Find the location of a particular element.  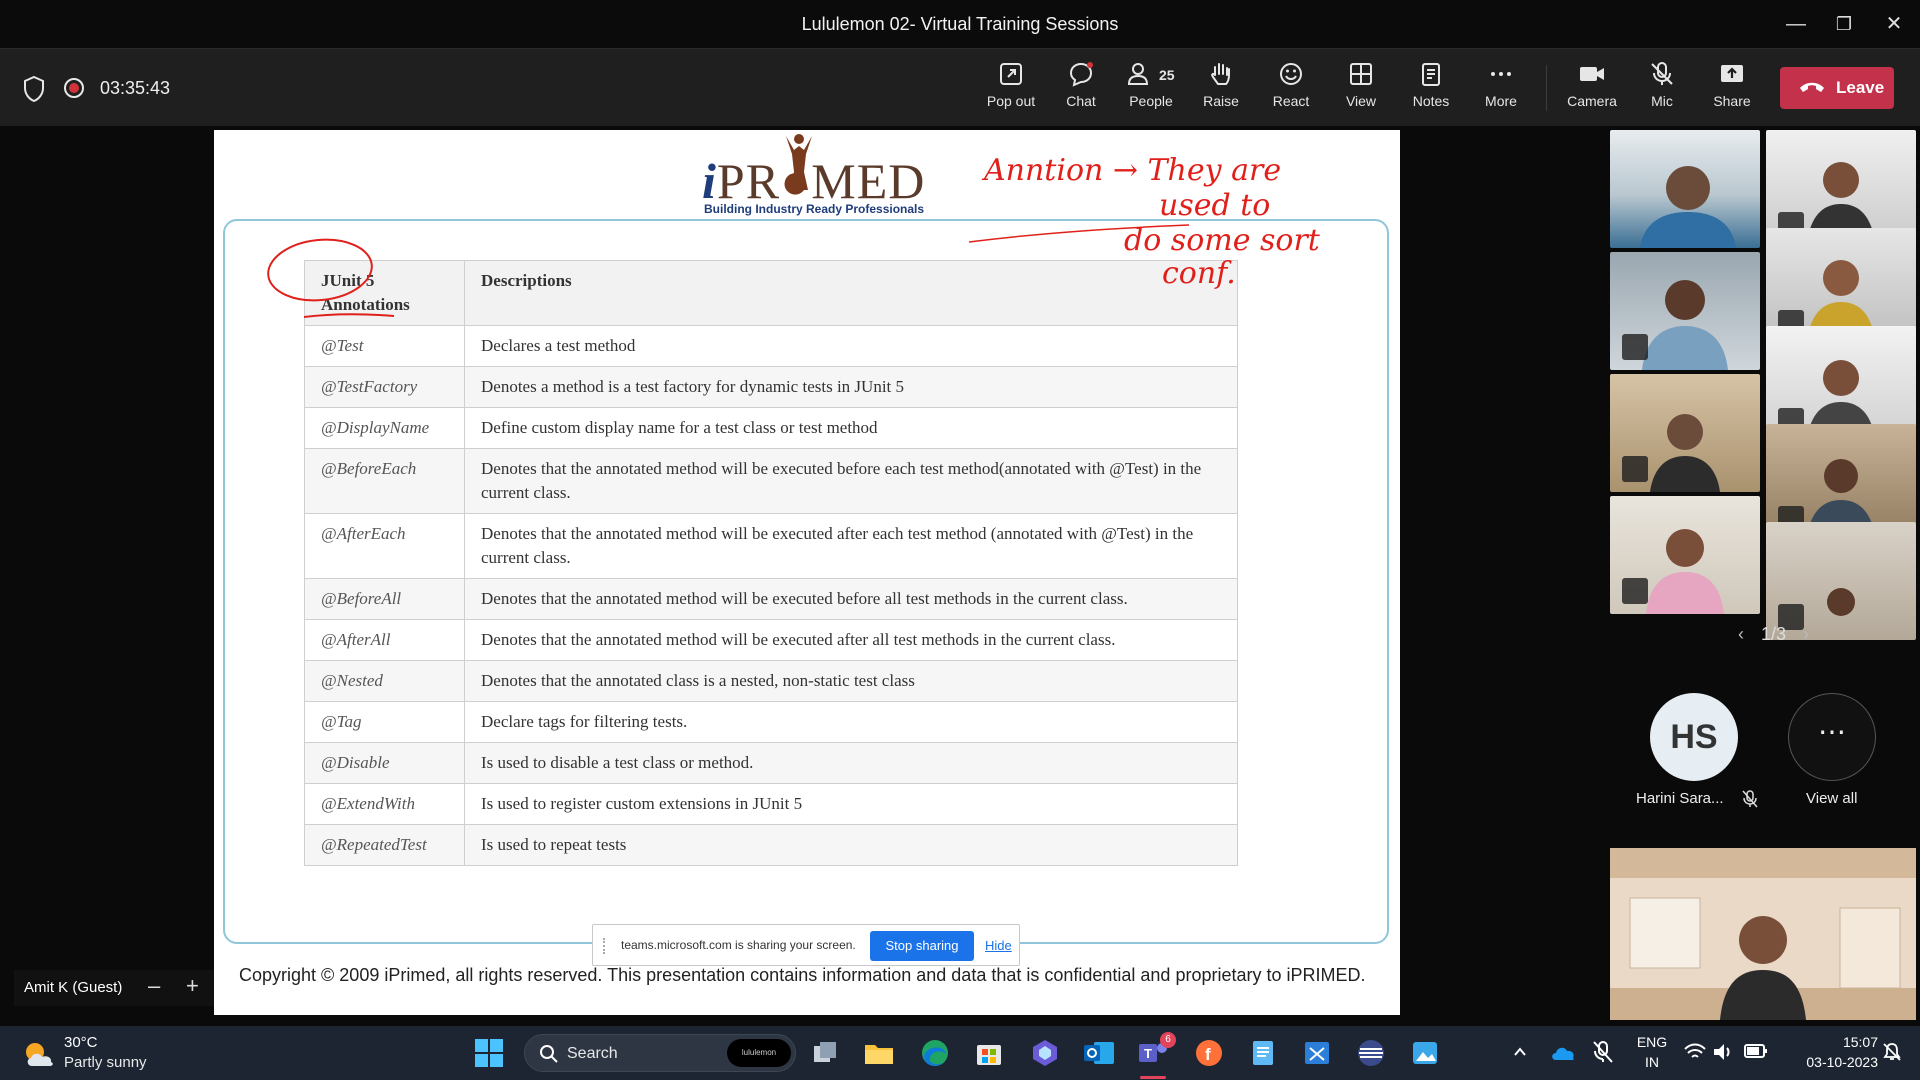

annotation-cell: @BeforeEach is located at coordinates (384, 481).